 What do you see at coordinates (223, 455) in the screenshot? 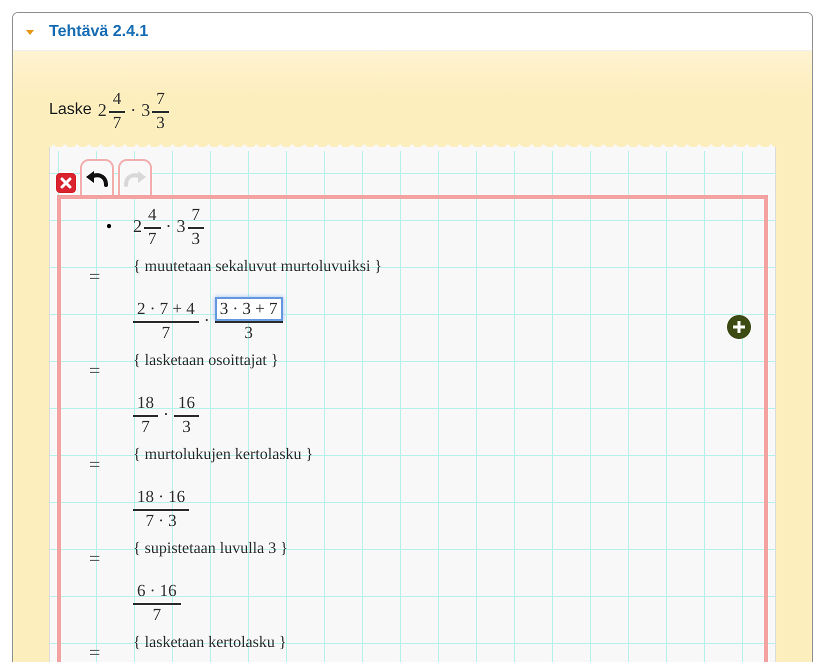
I see `step-hint: { murtolukujen kertolasku }` at bounding box center [223, 455].